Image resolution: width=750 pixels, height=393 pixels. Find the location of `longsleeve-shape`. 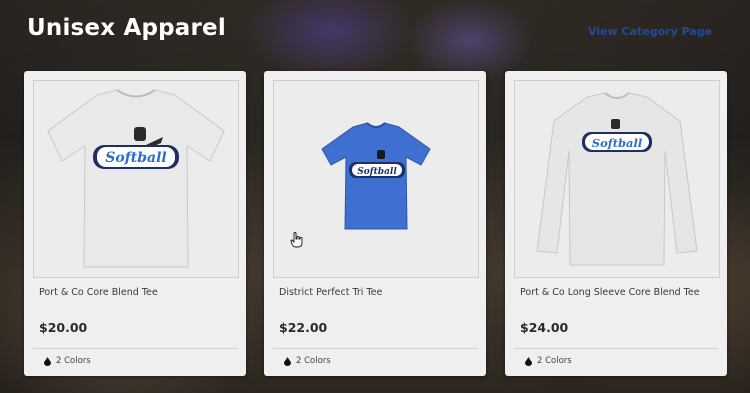

longsleeve-shape is located at coordinates (617, 179).